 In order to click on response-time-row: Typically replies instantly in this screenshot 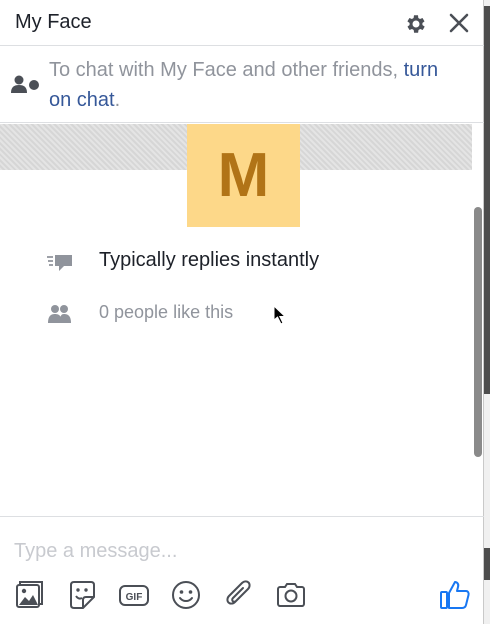, I will do `click(235, 263)`.